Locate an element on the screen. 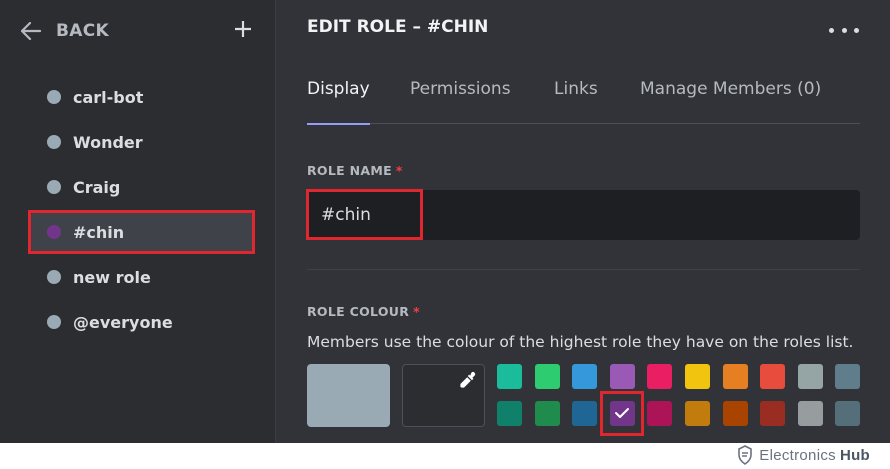  create-role-plus-icon is located at coordinates (243, 29).